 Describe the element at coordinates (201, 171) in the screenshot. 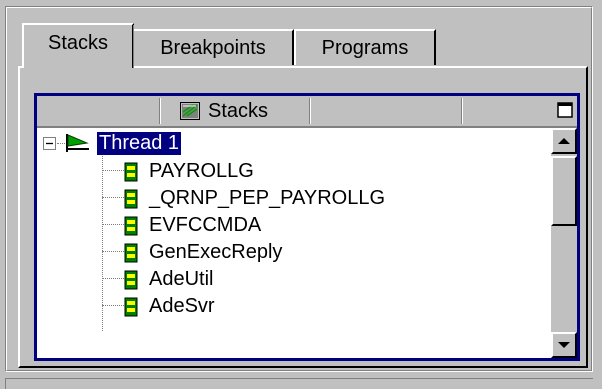

I see `stack-frame-label: PAYROLLG` at that location.